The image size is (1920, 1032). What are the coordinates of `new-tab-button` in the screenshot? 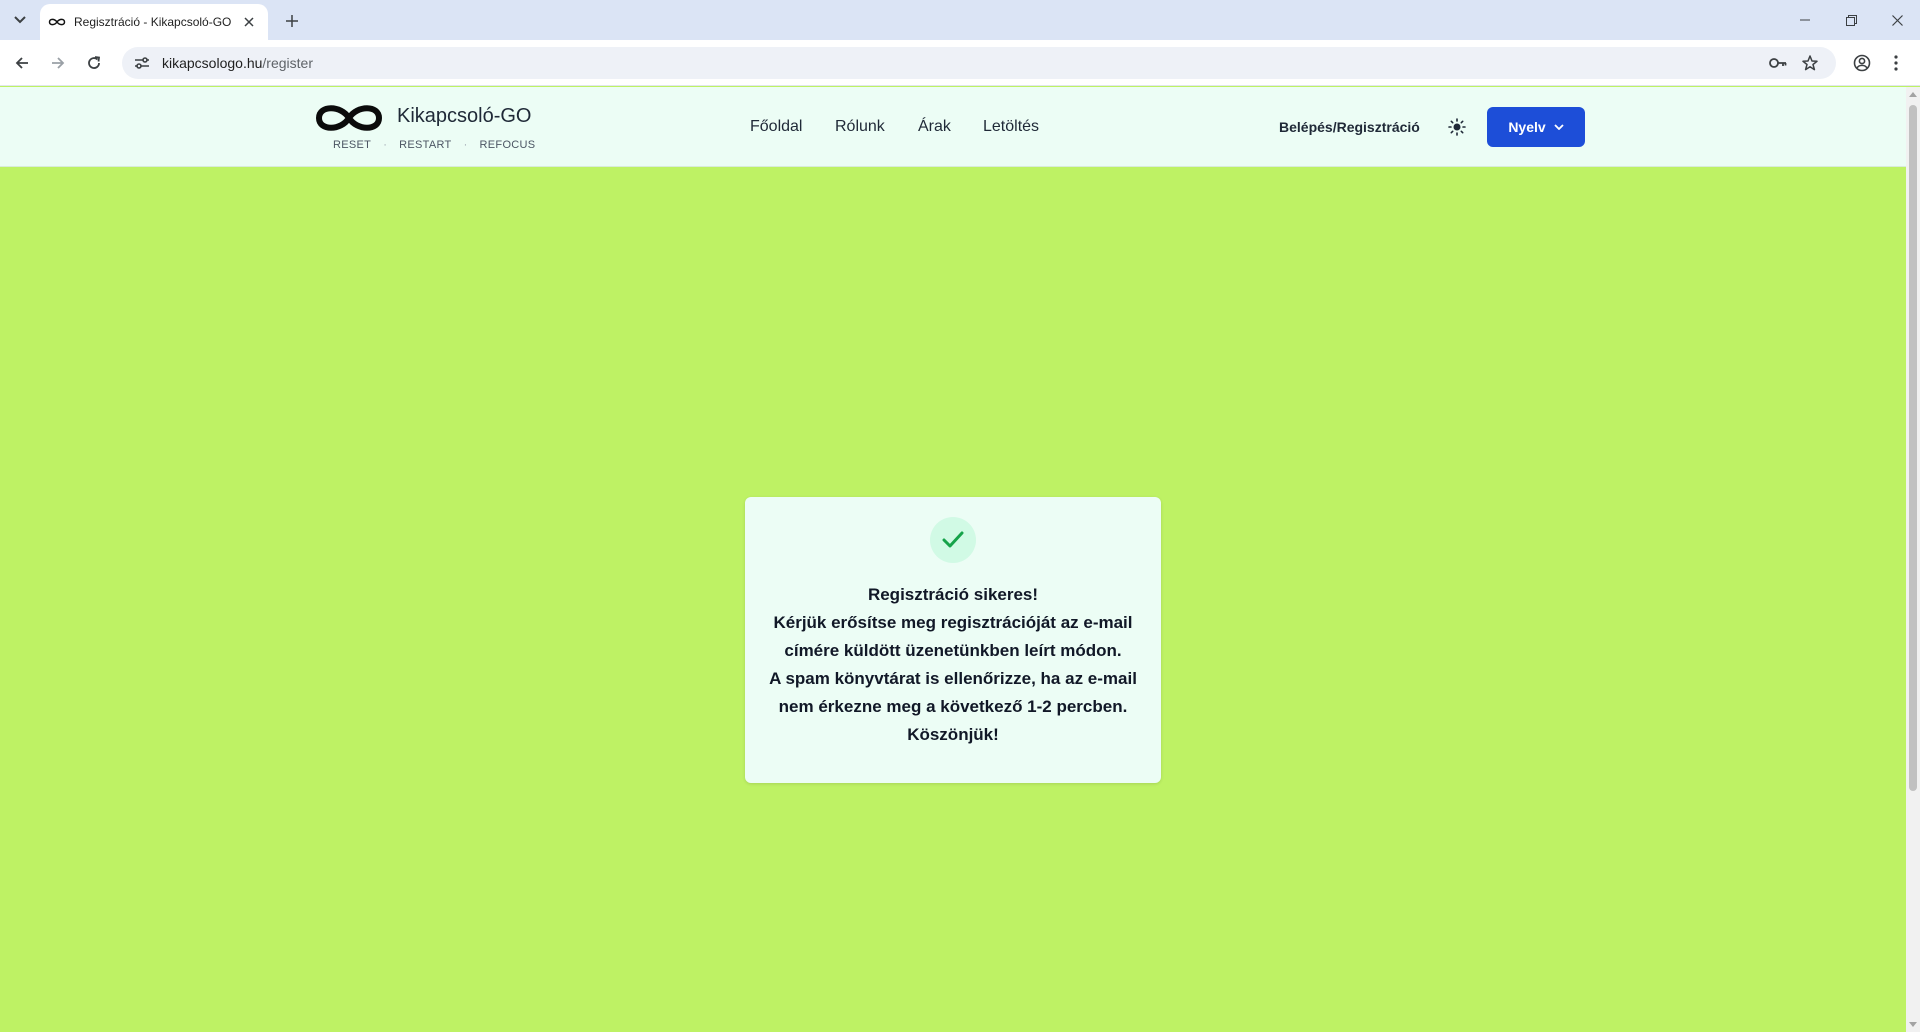 It's located at (292, 21).